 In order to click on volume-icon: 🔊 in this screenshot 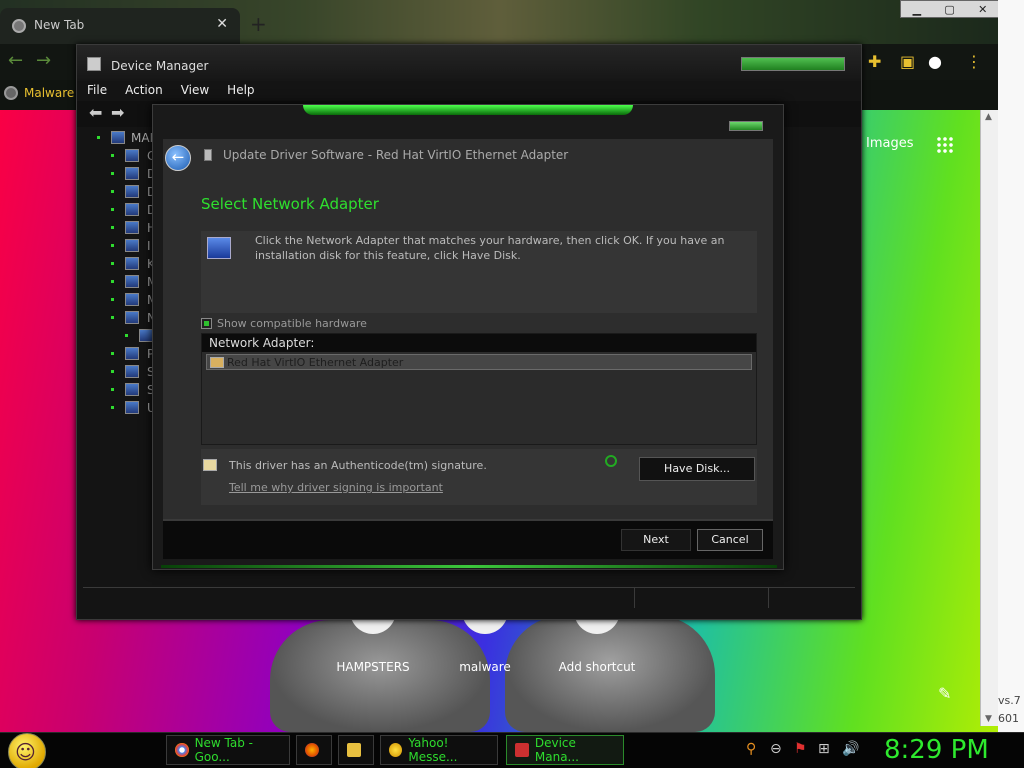, I will do `click(850, 749)`.